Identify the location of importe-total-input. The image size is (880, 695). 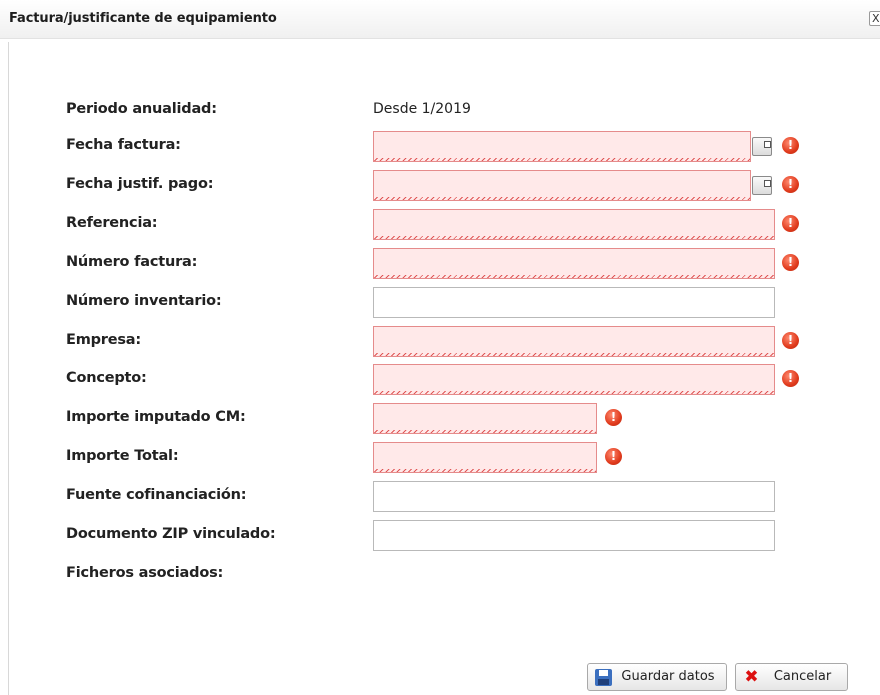
(485, 457).